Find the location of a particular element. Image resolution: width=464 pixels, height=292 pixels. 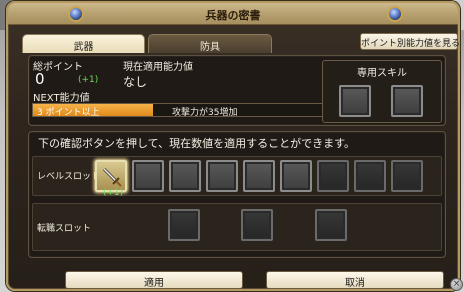

title-bar: 兵器の密書 is located at coordinates (233, 14).